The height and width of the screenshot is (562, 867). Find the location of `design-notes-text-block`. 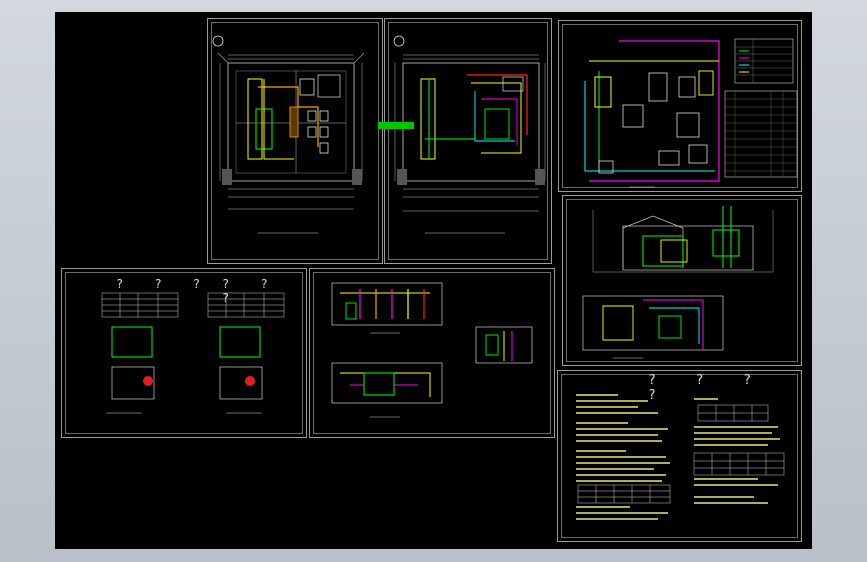

design-notes-text-block is located at coordinates (680, 457).